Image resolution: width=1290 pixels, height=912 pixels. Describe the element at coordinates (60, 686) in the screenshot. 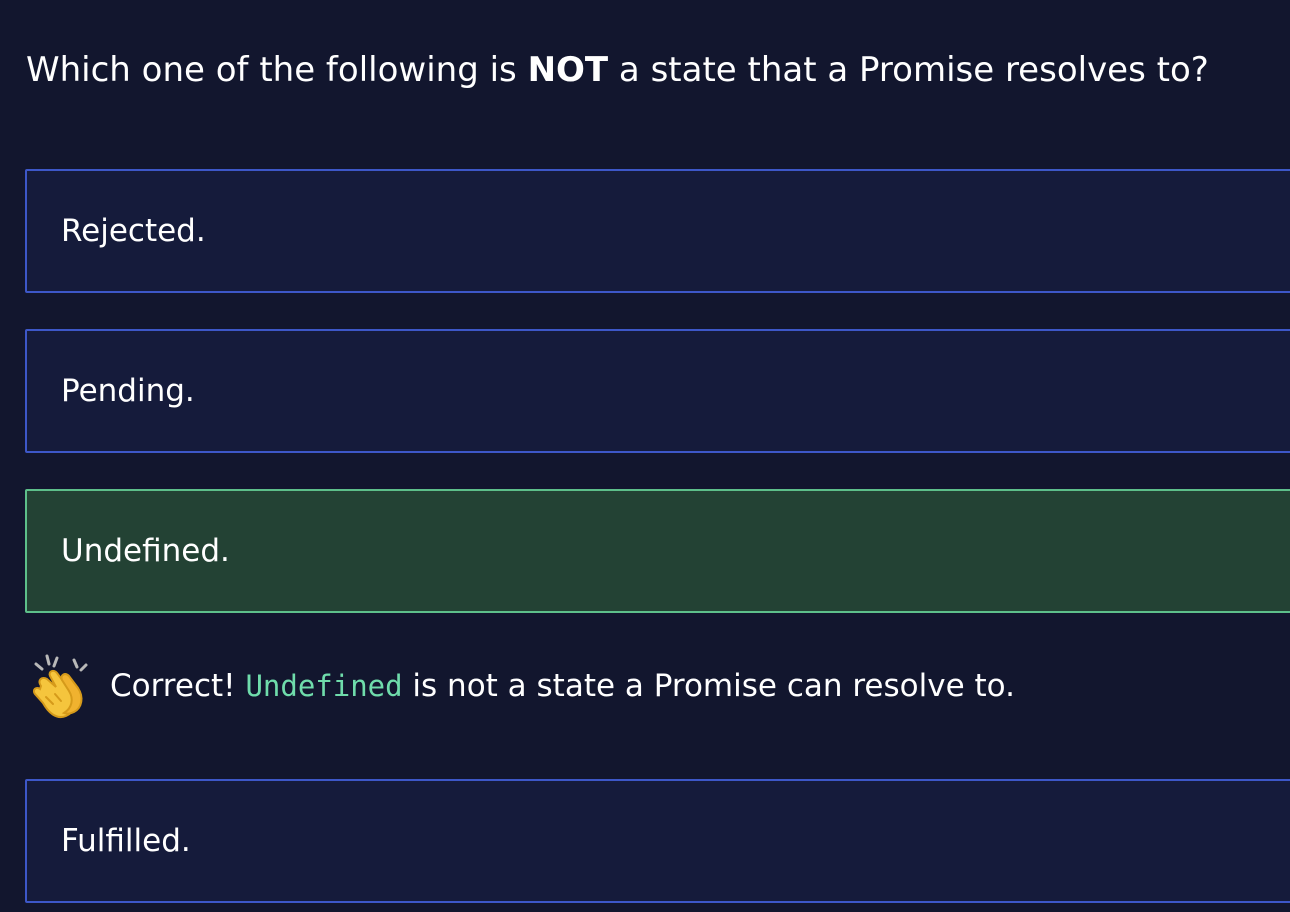

I see `clapping-hands-icon` at that location.